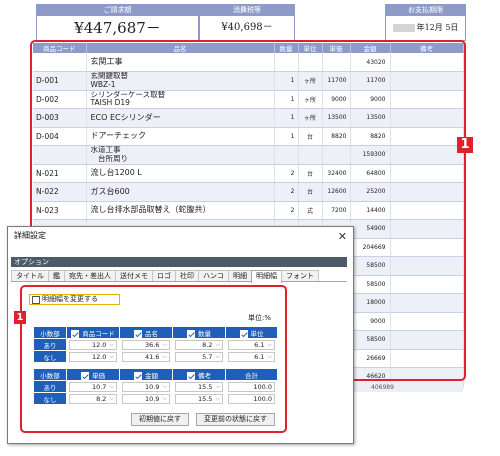 The height and width of the screenshot is (456, 500). Describe the element at coordinates (56, 275) in the screenshot. I see `tab-1: 鑑` at that location.